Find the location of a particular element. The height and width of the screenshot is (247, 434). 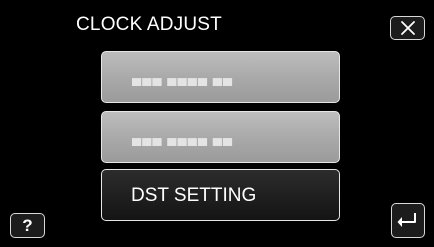

close-icon is located at coordinates (407, 28).